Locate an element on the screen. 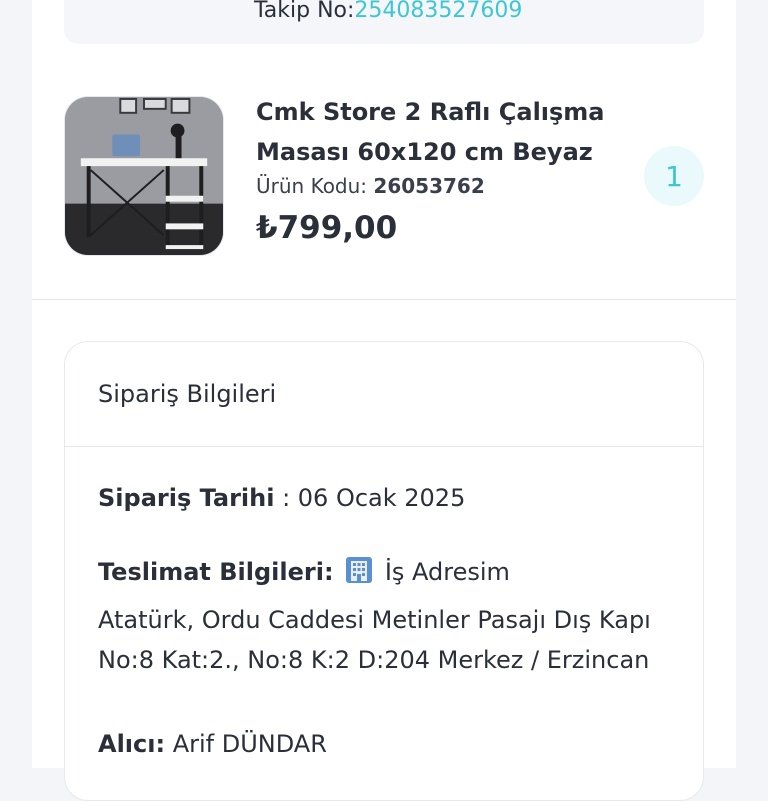 The image size is (768, 801). desk-product-image is located at coordinates (144, 176).